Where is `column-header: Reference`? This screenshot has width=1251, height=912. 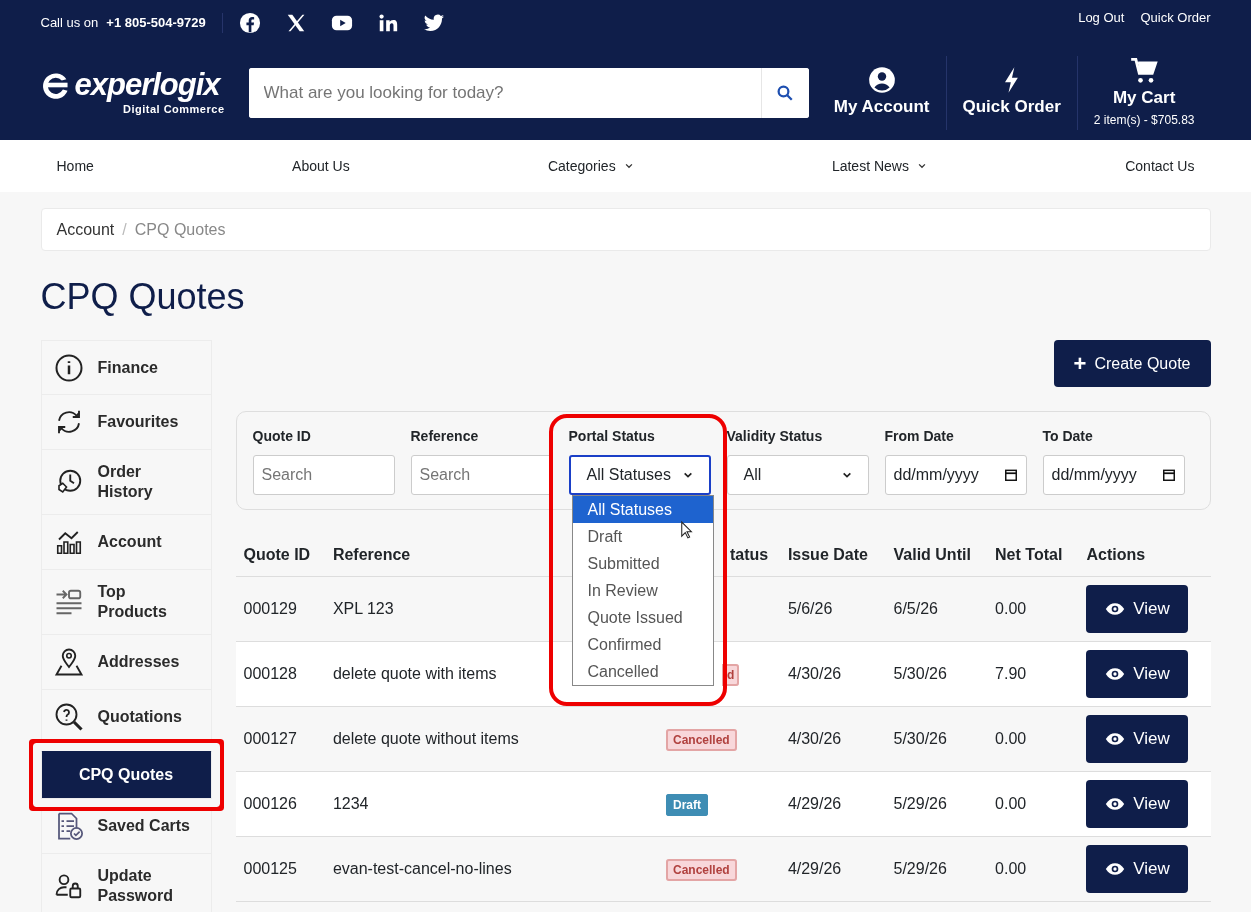
column-header: Reference is located at coordinates (371, 554).